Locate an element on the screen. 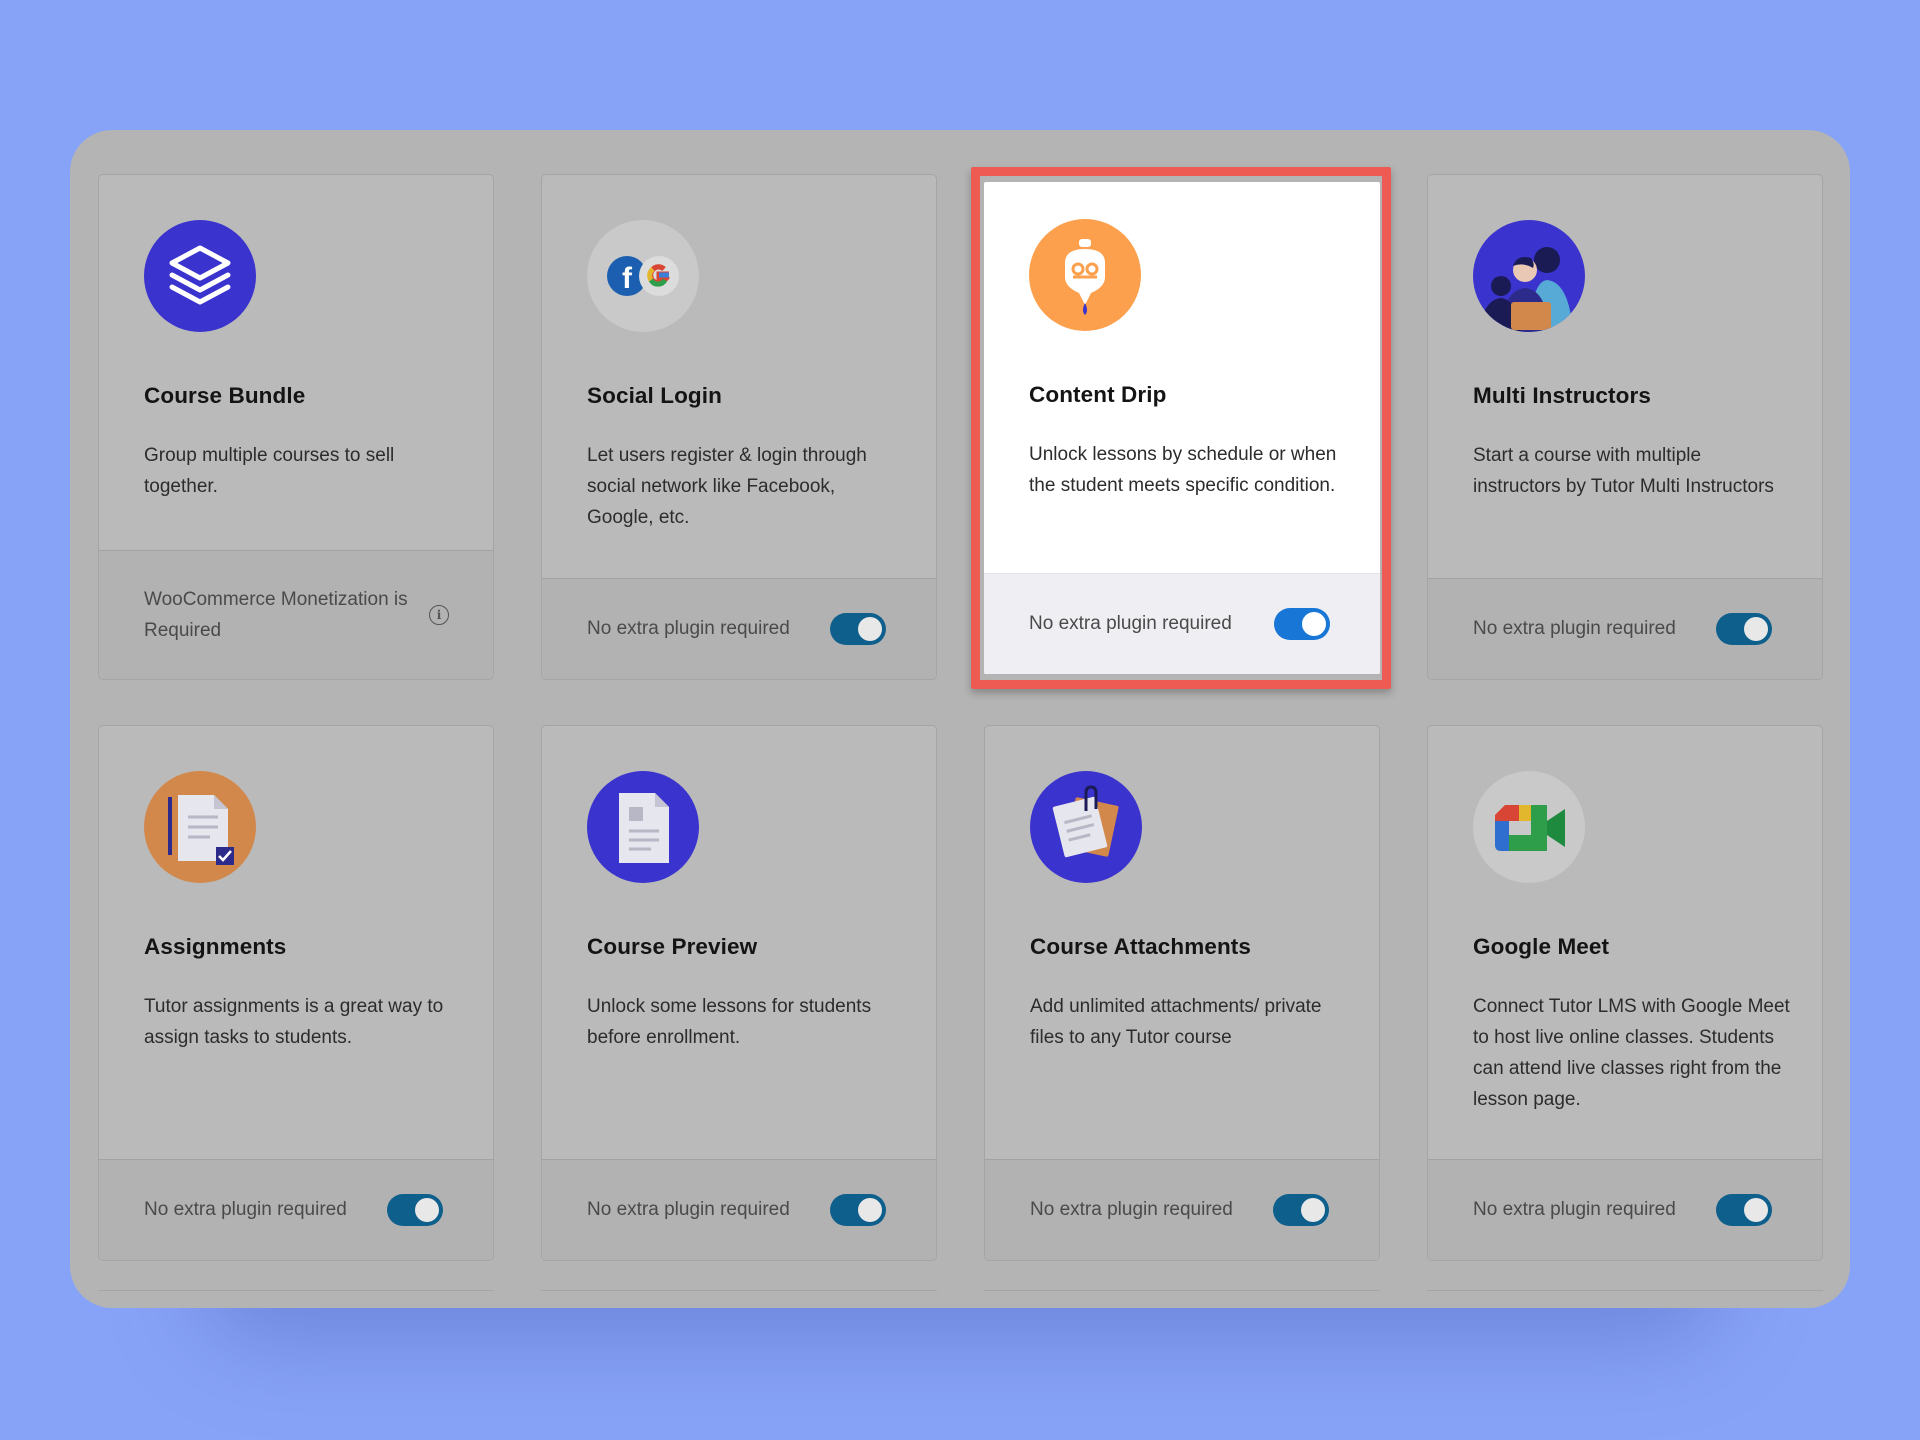 Image resolution: width=1920 pixels, height=1440 pixels. paperclip-notes-icon is located at coordinates (1086, 827).